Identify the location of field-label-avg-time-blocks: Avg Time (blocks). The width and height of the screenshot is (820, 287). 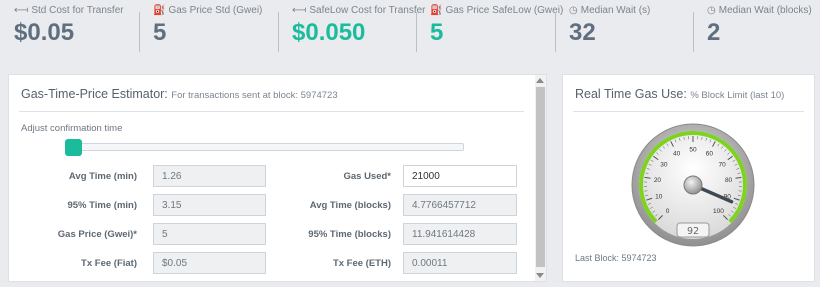
(350, 205).